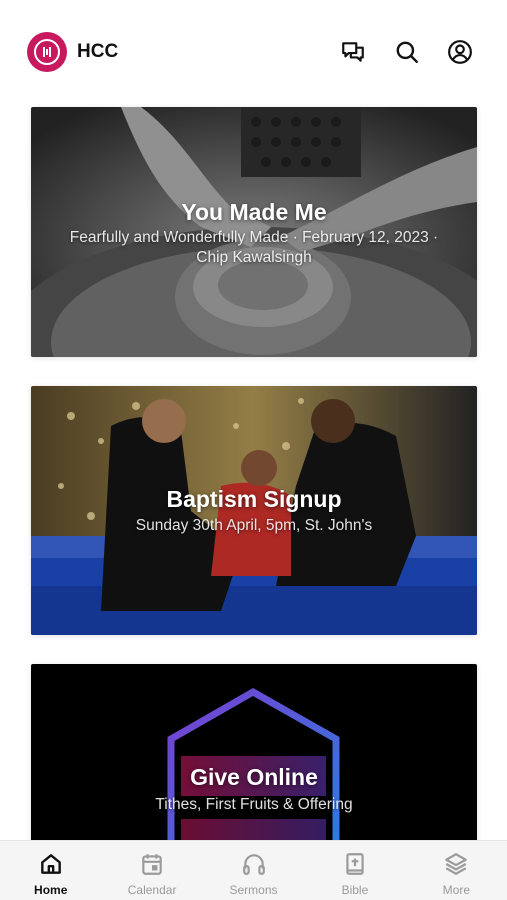 The height and width of the screenshot is (900, 507). Describe the element at coordinates (456, 864) in the screenshot. I see `layers-icon` at that location.